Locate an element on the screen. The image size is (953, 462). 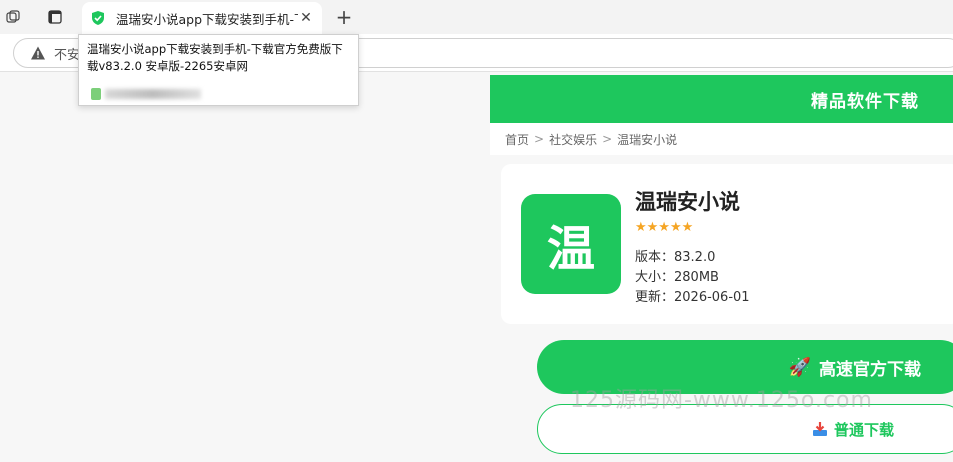
warning-icon is located at coordinates (38, 53).